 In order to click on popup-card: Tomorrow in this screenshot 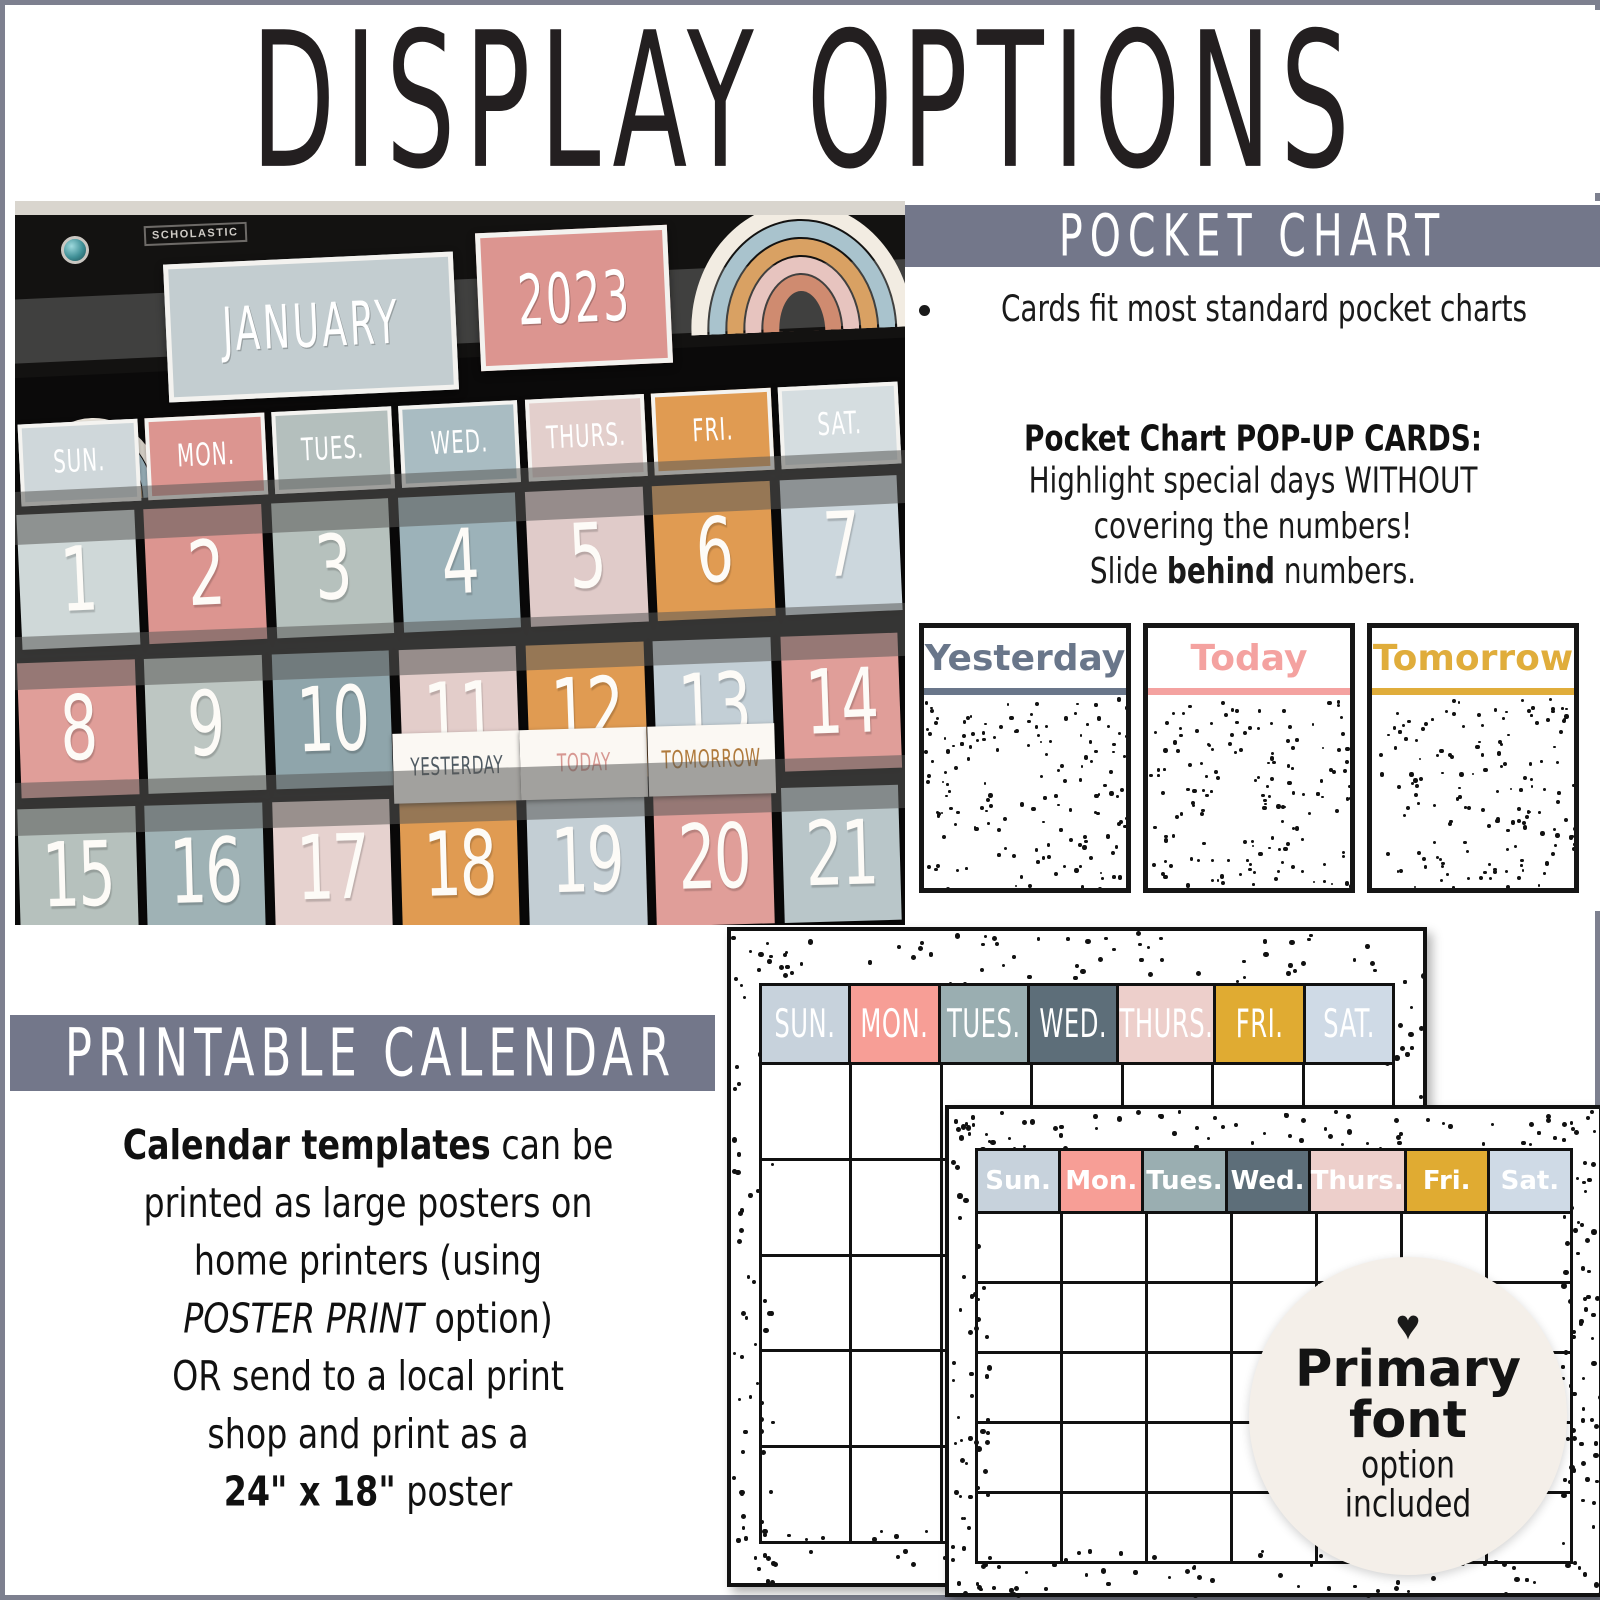, I will do `click(1473, 758)`.